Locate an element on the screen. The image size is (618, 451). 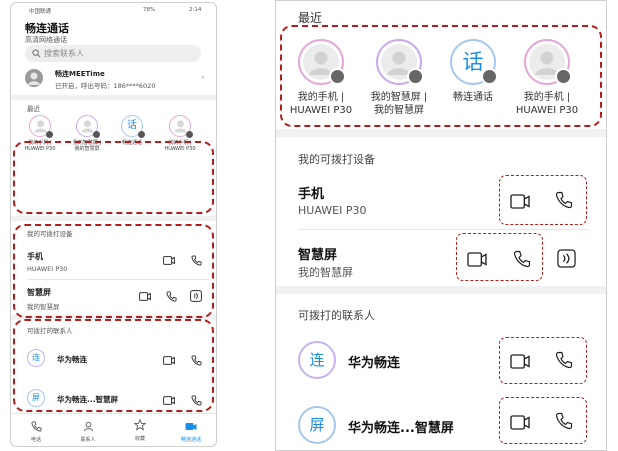
tab-phone: 电话 is located at coordinates (36, 430).